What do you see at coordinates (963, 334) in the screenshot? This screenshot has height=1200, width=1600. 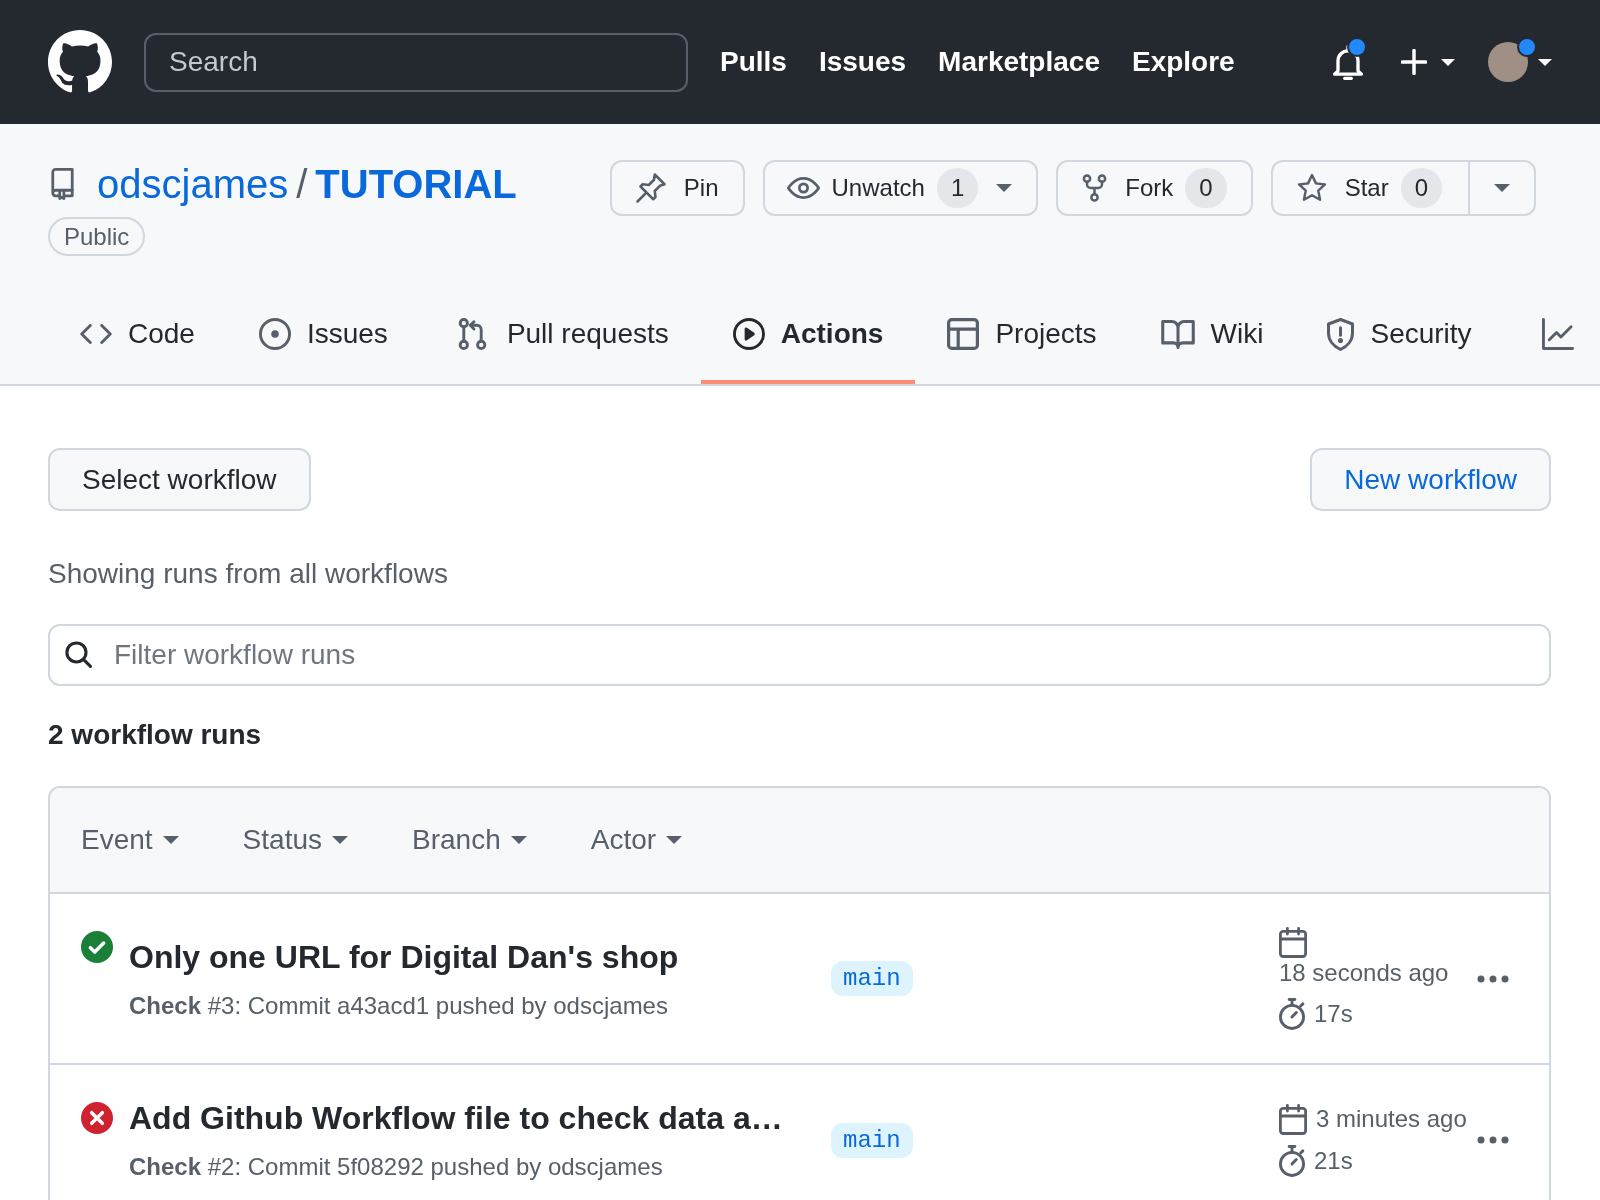 I see `table-icon` at bounding box center [963, 334].